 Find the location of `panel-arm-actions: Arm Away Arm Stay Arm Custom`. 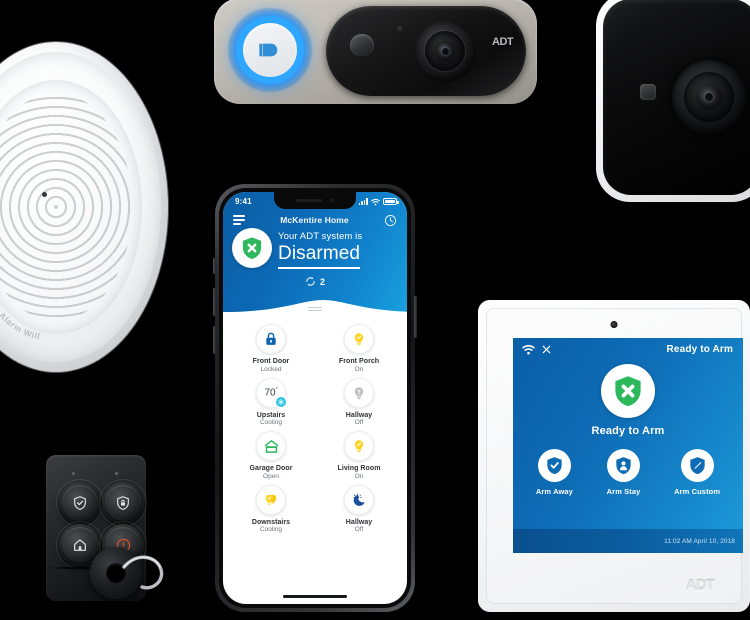

panel-arm-actions: Arm Away Arm Stay Arm Custom is located at coordinates (628, 472).